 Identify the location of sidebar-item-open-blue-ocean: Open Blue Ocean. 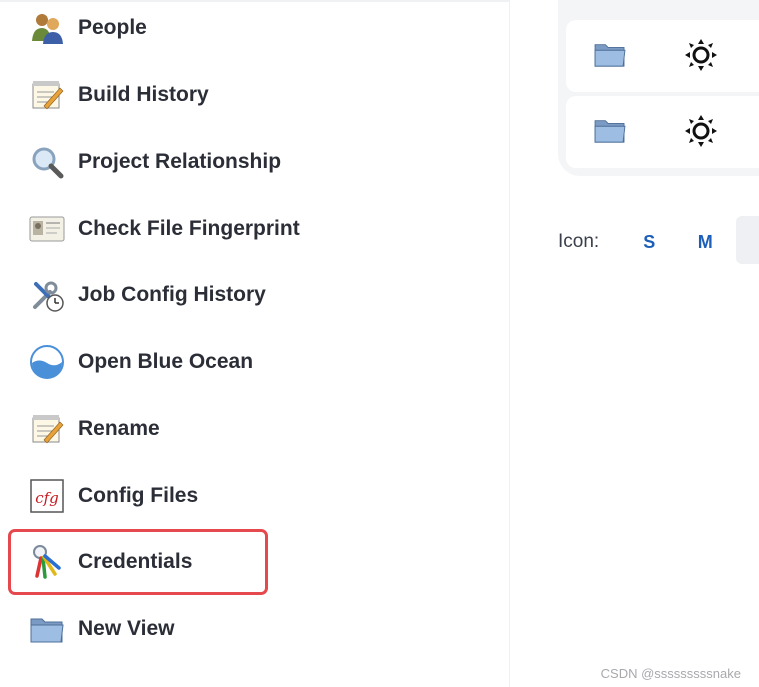
(140, 362).